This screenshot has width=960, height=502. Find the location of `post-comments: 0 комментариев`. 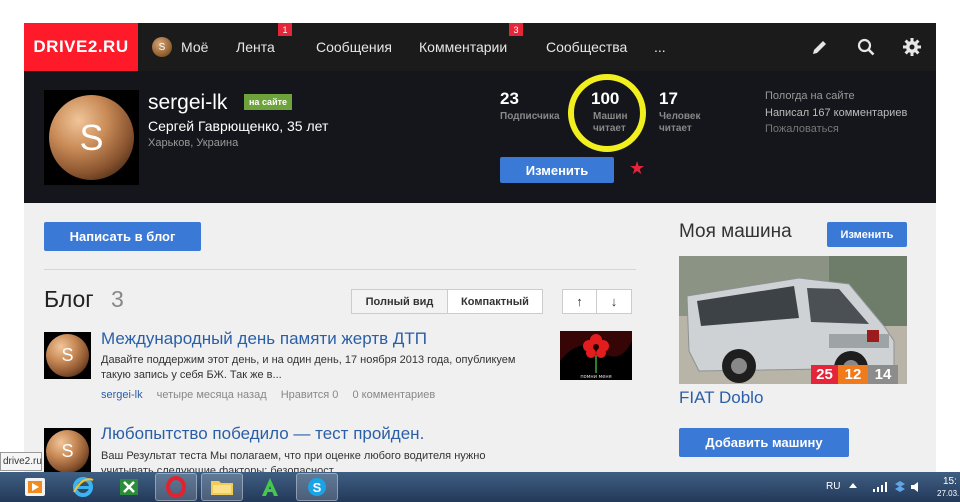

post-comments: 0 комментариев is located at coordinates (393, 395).